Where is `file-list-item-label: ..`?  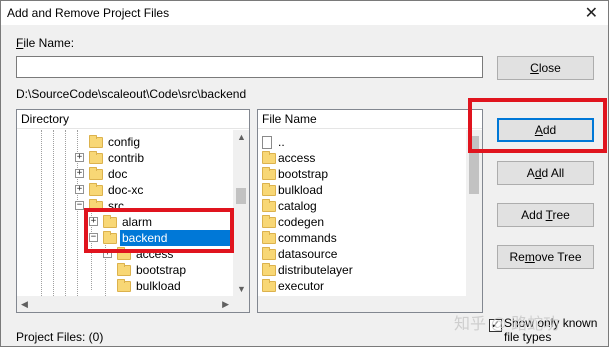 file-list-item-label: .. is located at coordinates (281, 142).